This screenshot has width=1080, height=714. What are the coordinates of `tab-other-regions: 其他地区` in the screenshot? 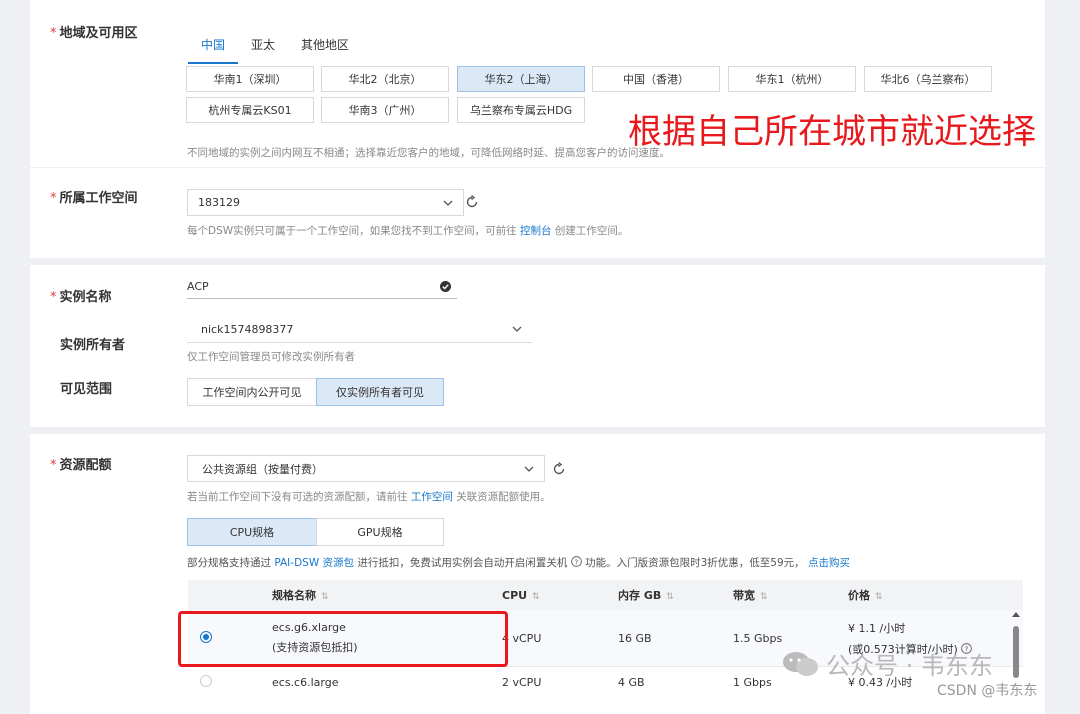 It's located at (325, 47).